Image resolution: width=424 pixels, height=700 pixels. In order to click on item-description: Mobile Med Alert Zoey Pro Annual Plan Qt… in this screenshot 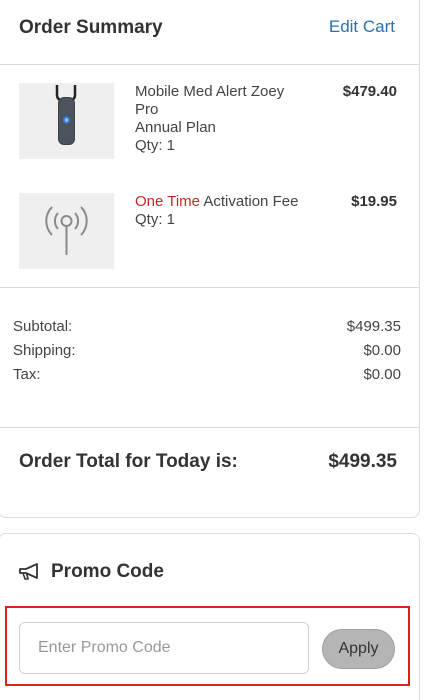, I will do `click(230, 119)`.